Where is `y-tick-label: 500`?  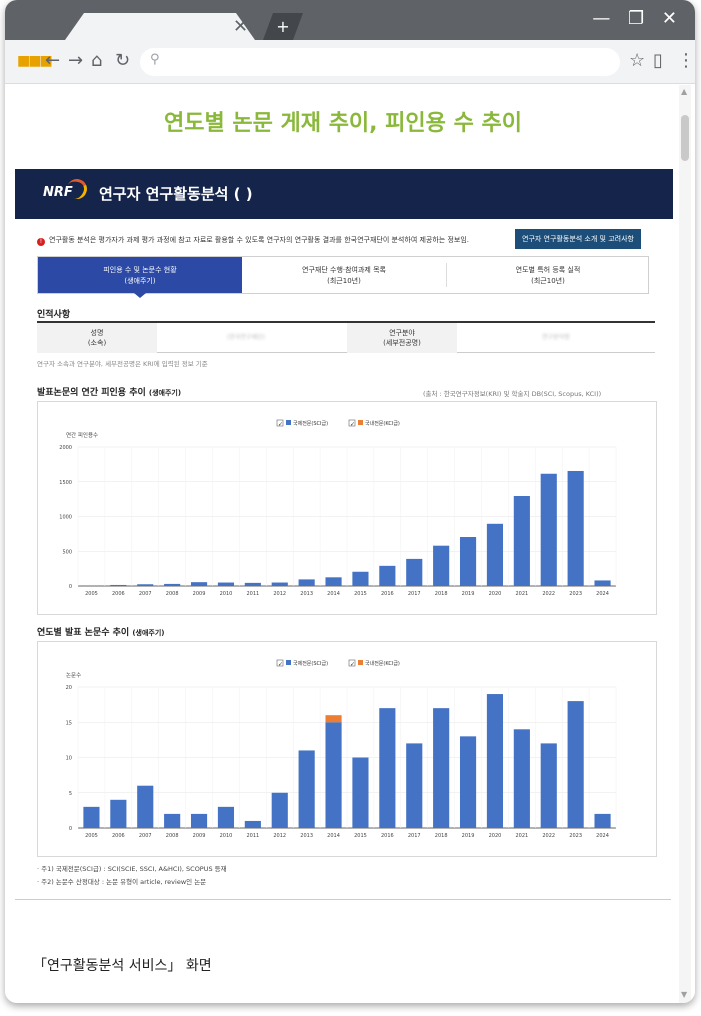 y-tick-label: 500 is located at coordinates (67, 552).